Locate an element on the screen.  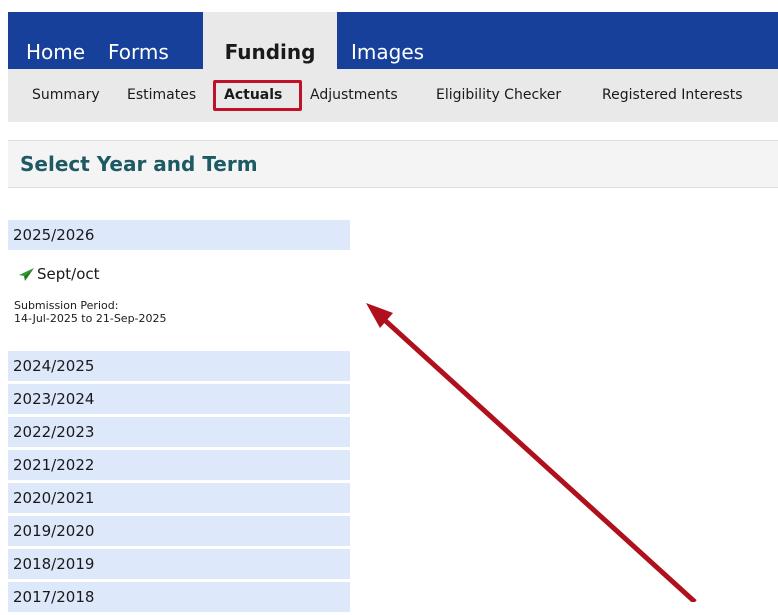
term-link-sept-oct: Sept/oct is located at coordinates (59, 274).